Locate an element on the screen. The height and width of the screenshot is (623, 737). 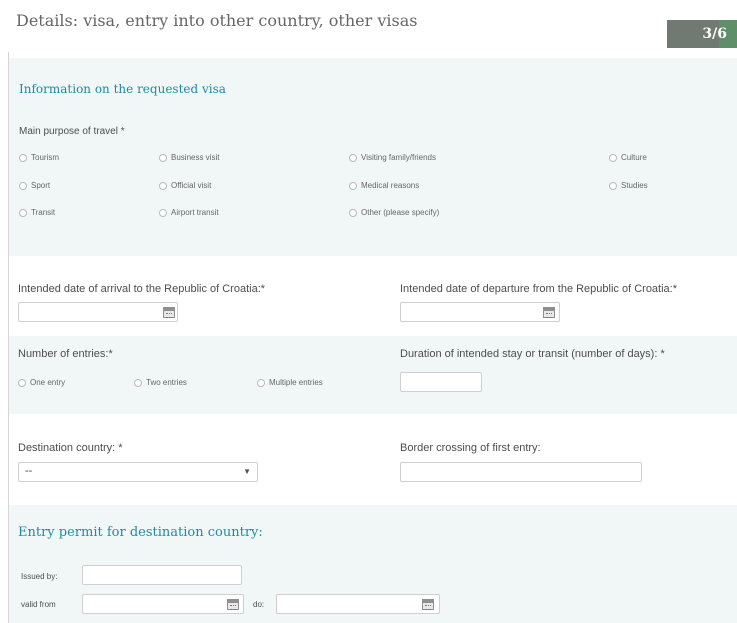
radio-label: Other (please specify) is located at coordinates (400, 212).